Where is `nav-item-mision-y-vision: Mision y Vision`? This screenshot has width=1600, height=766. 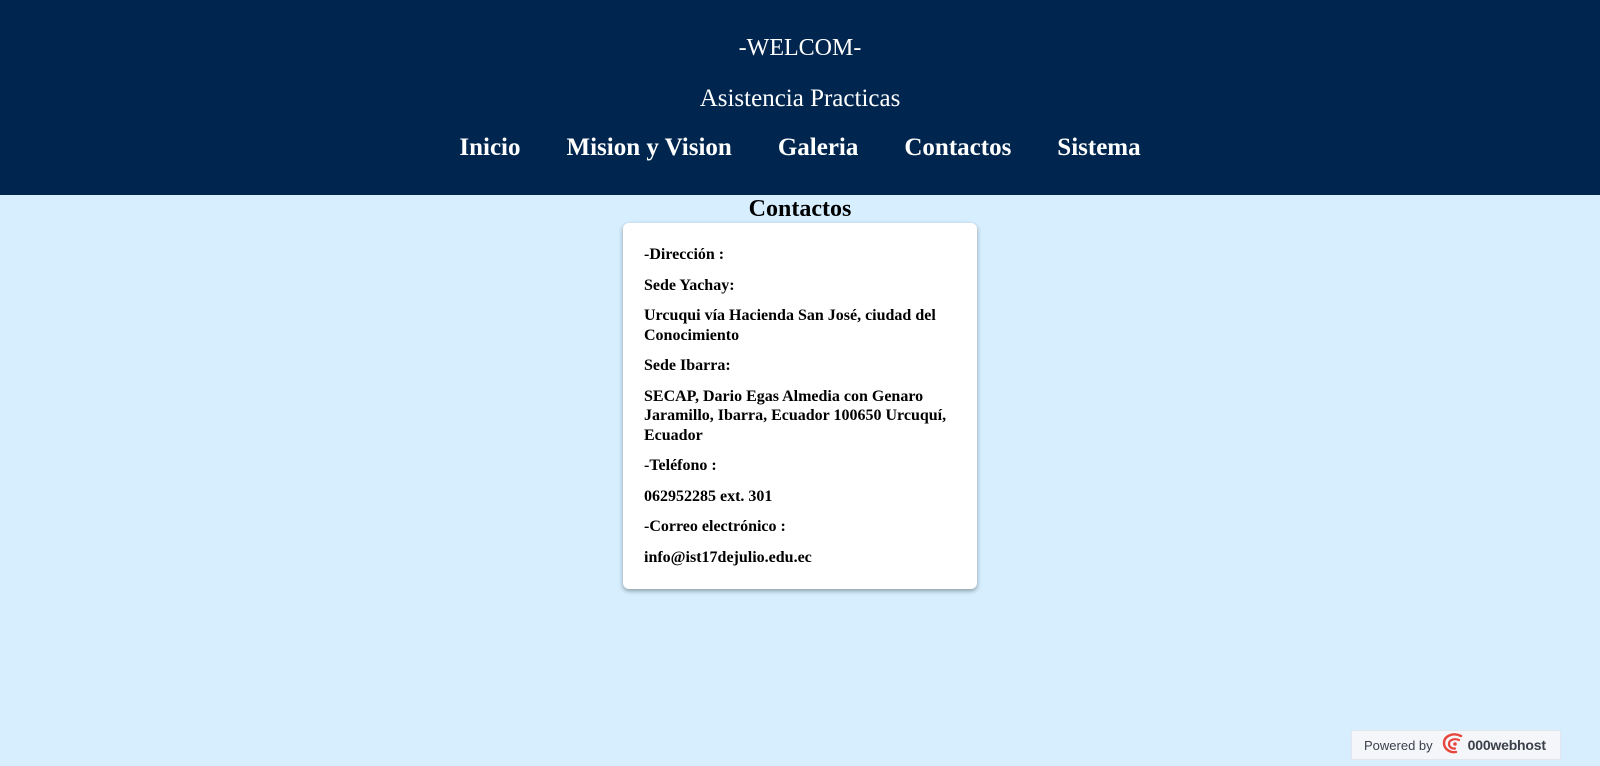
nav-item-mision-y-vision: Mision y Vision is located at coordinates (649, 148).